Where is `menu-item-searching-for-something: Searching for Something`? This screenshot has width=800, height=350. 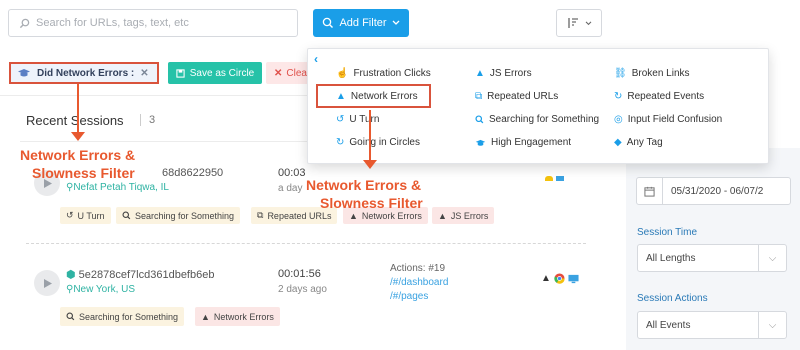 menu-item-searching-for-something: Searching for Something is located at coordinates (537, 119).